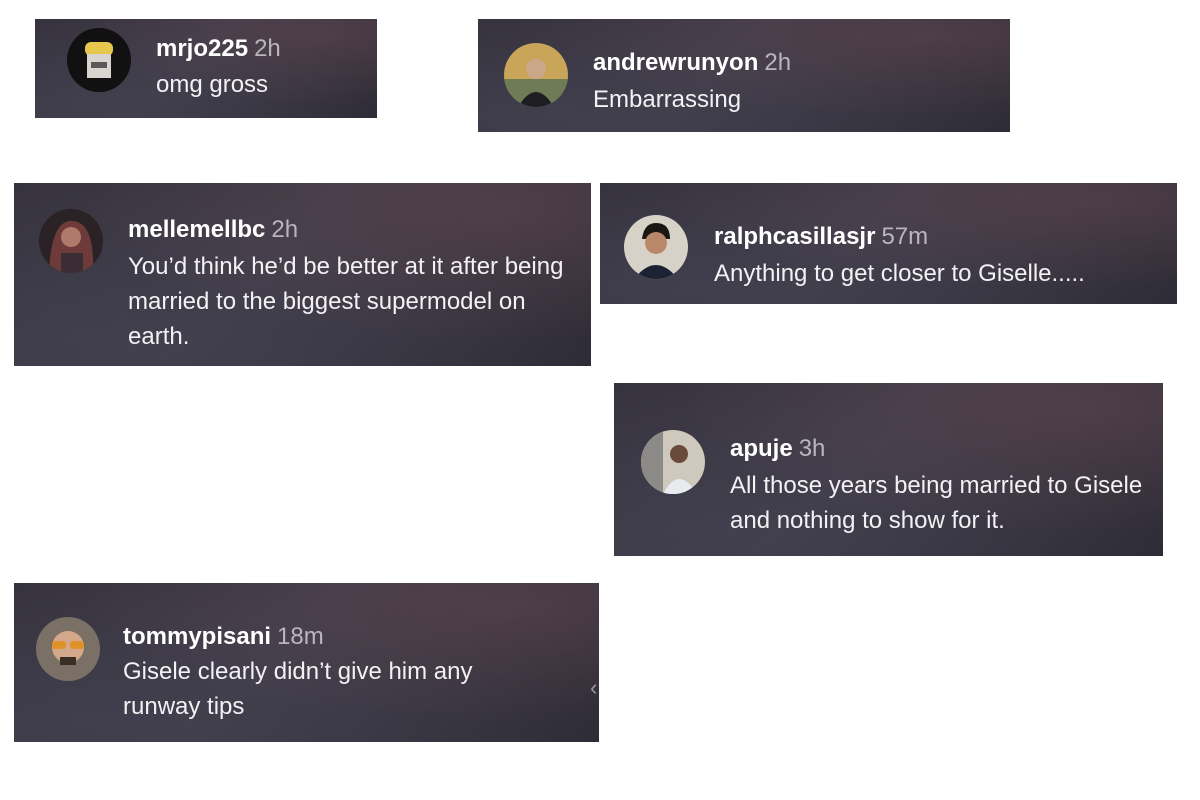  What do you see at coordinates (794, 236) in the screenshot?
I see `username: ralphcasillasjr` at bounding box center [794, 236].